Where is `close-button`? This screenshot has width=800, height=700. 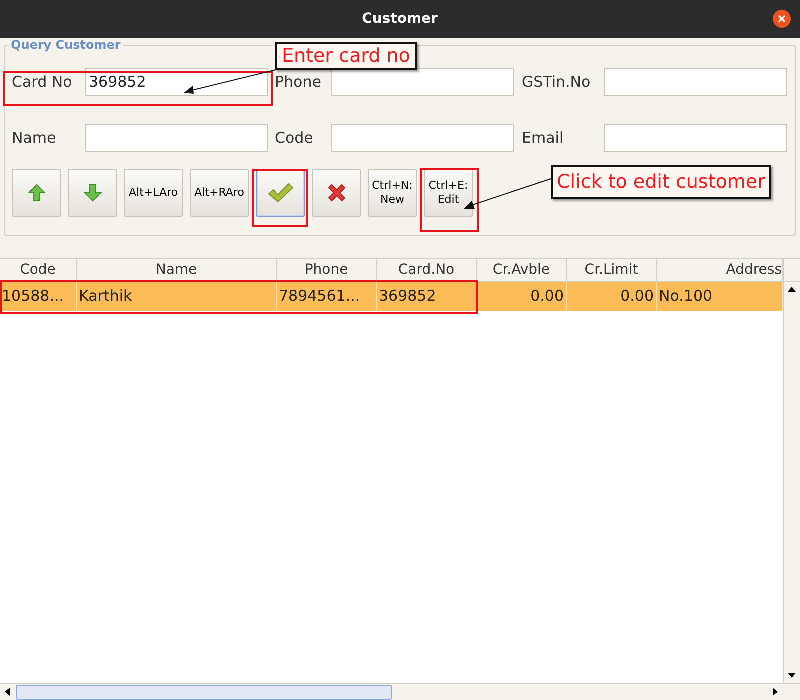
close-button is located at coordinates (782, 19).